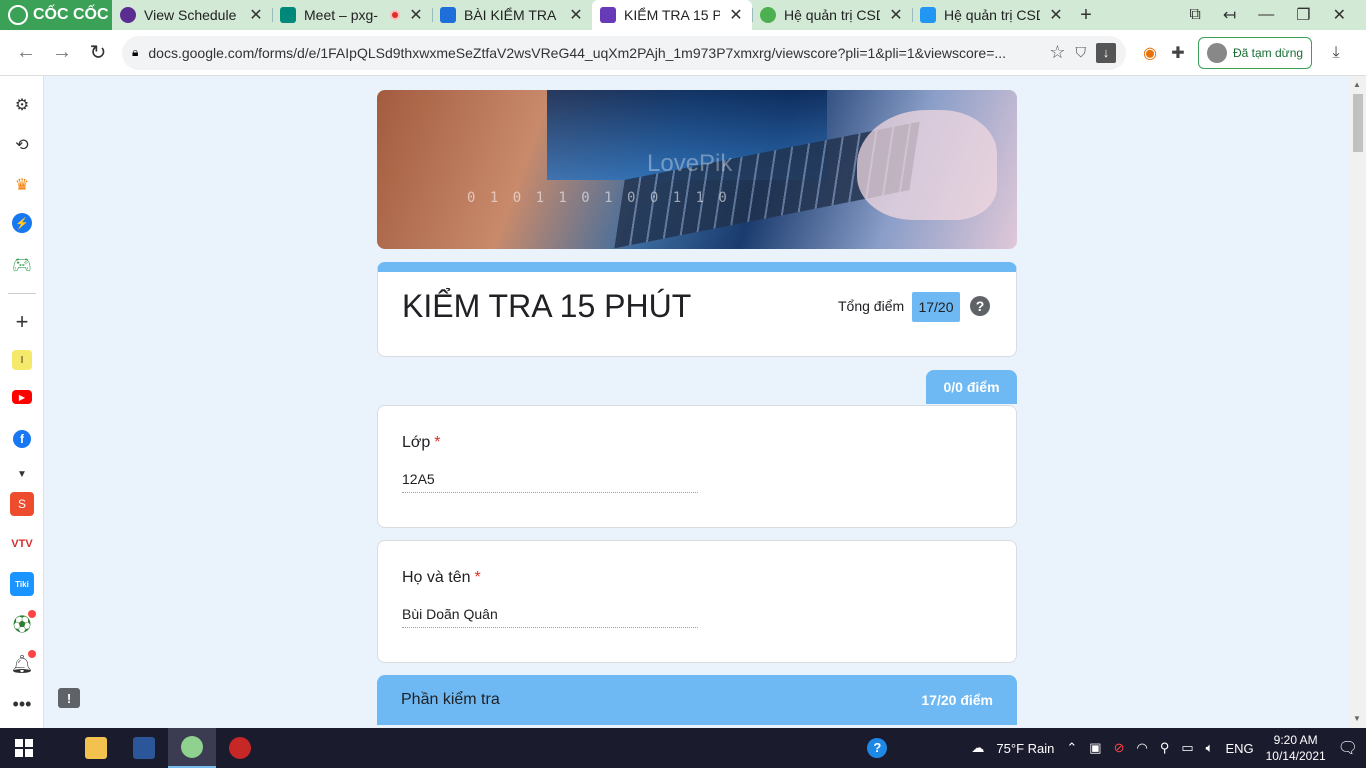 This screenshot has width=1366, height=768. What do you see at coordinates (1358, 123) in the screenshot?
I see `scroll-thumb` at bounding box center [1358, 123].